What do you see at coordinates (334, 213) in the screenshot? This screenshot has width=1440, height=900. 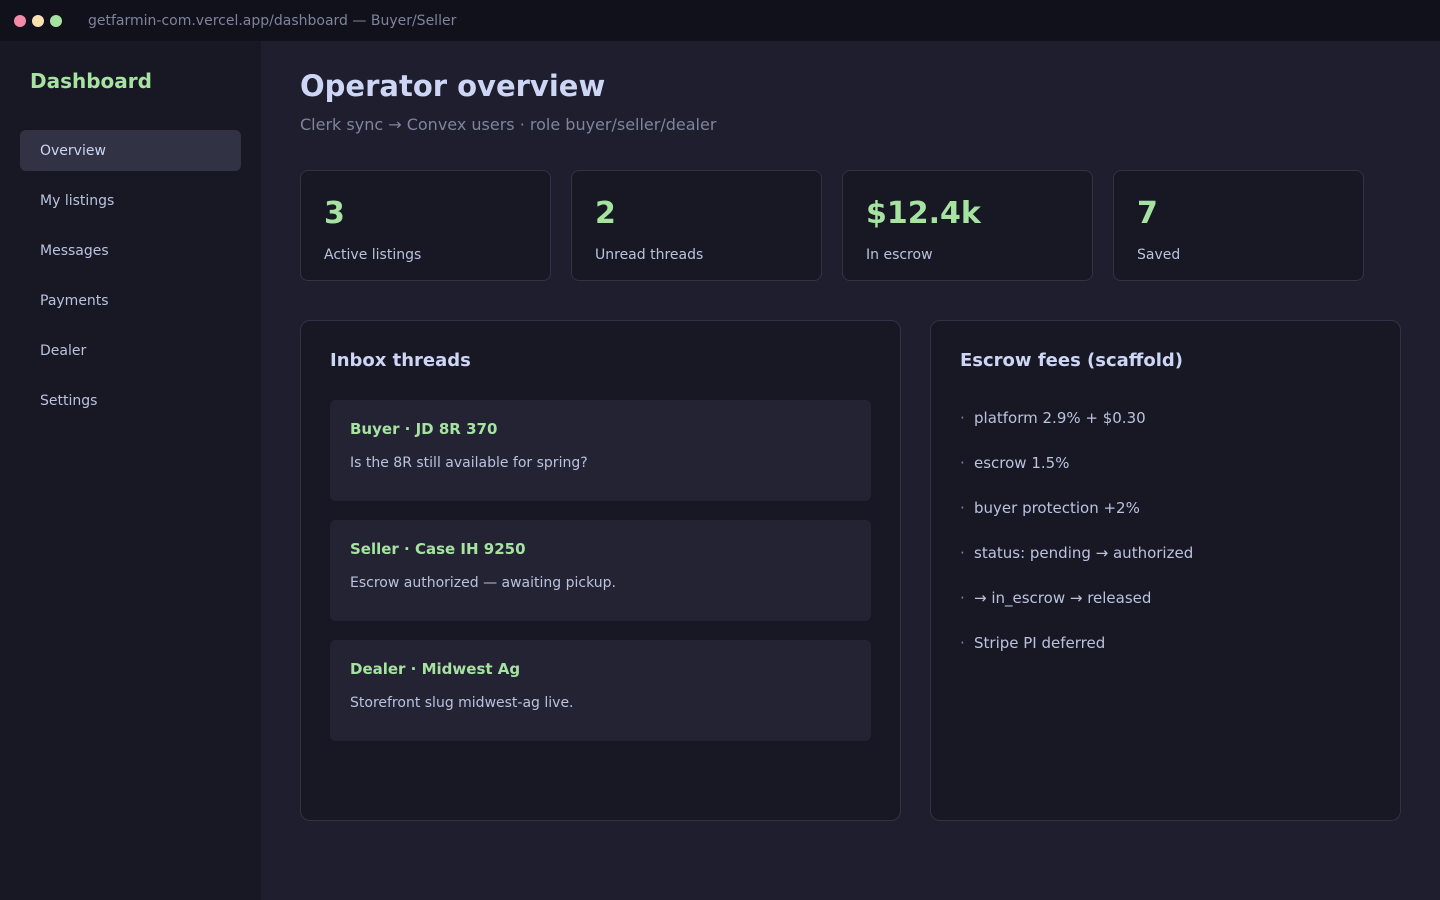 I see `stat-value: 3` at bounding box center [334, 213].